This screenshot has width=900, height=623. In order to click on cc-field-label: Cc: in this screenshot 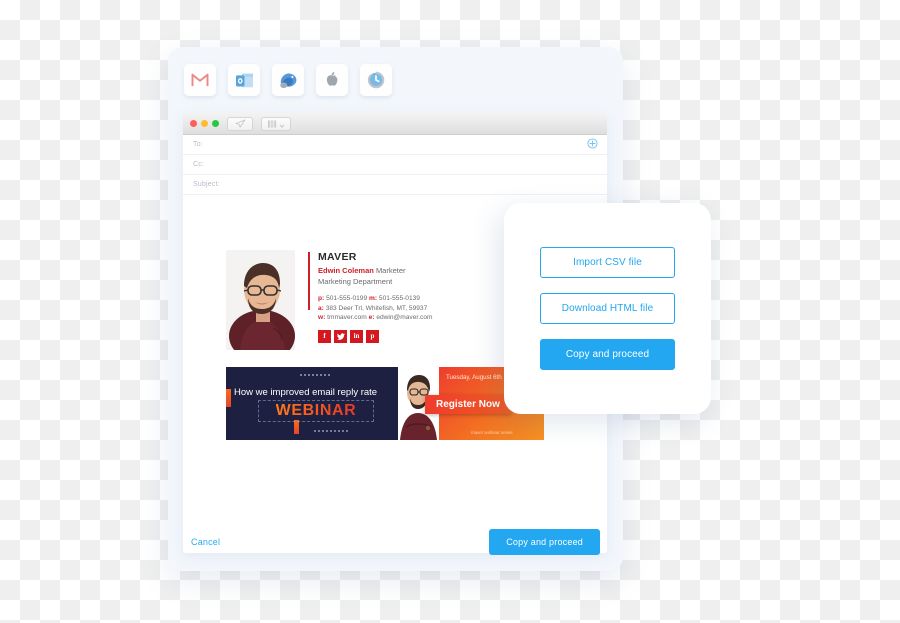, I will do `click(199, 164)`.